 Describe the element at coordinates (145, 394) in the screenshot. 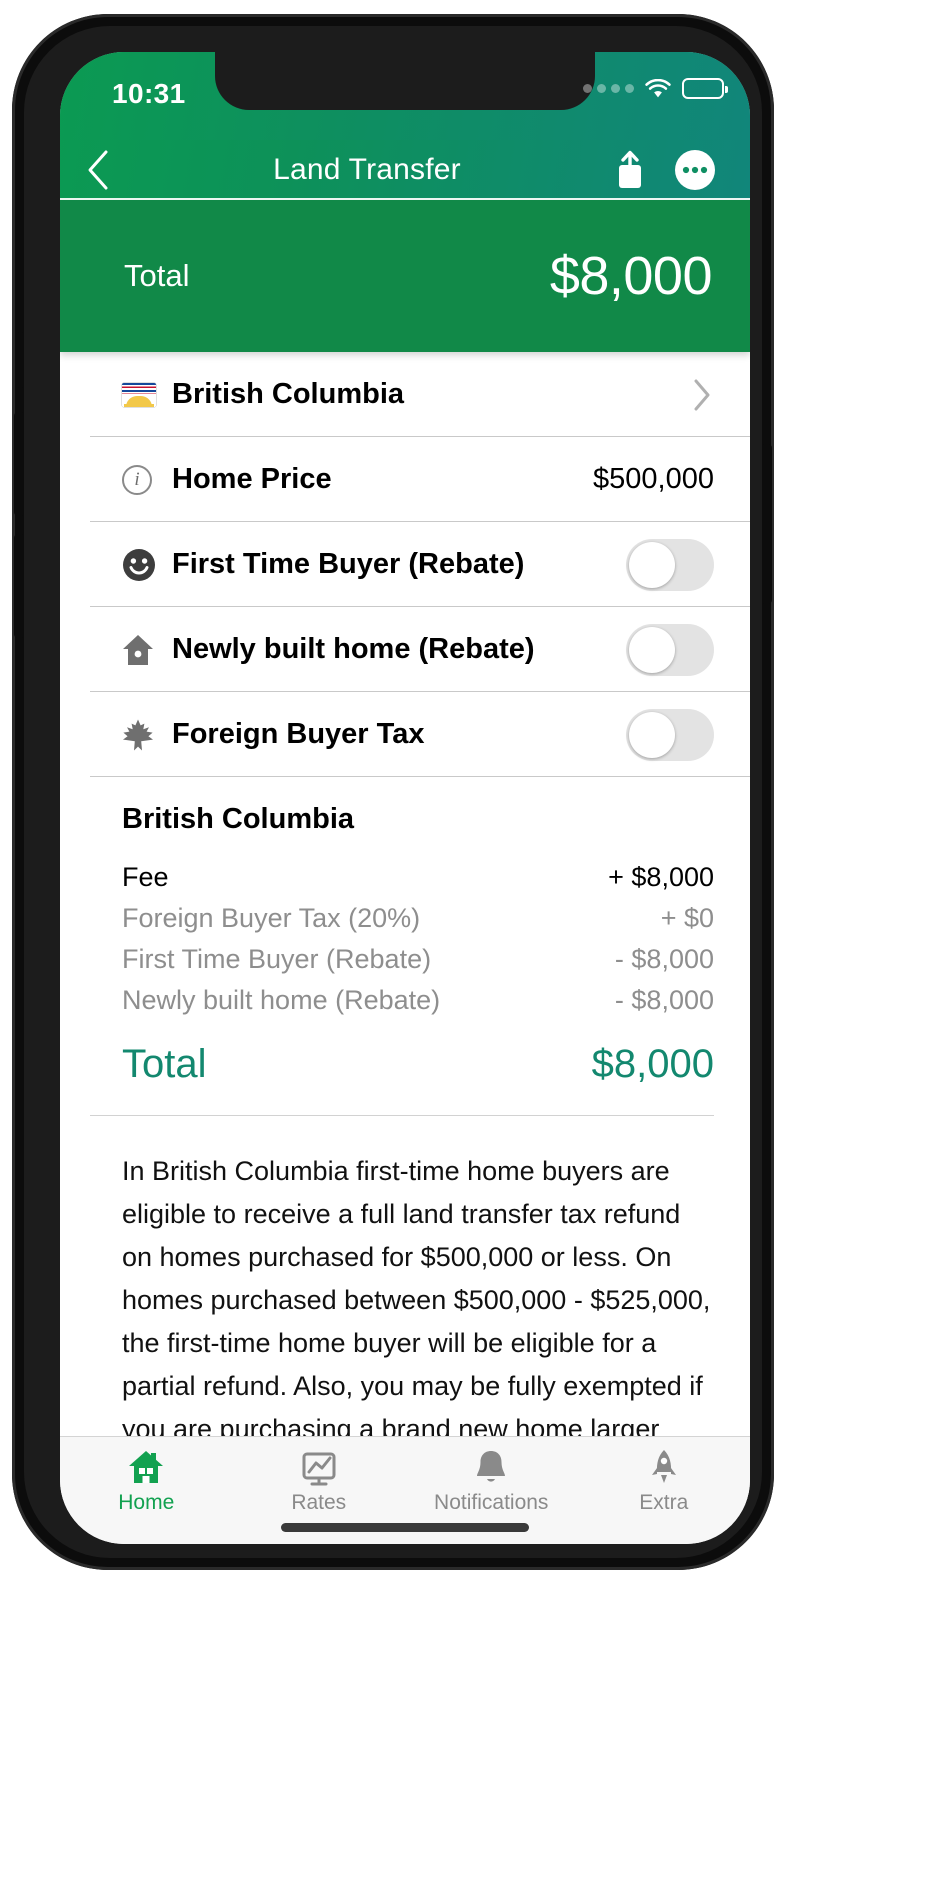

I see `flag-british-columbia-icon` at that location.